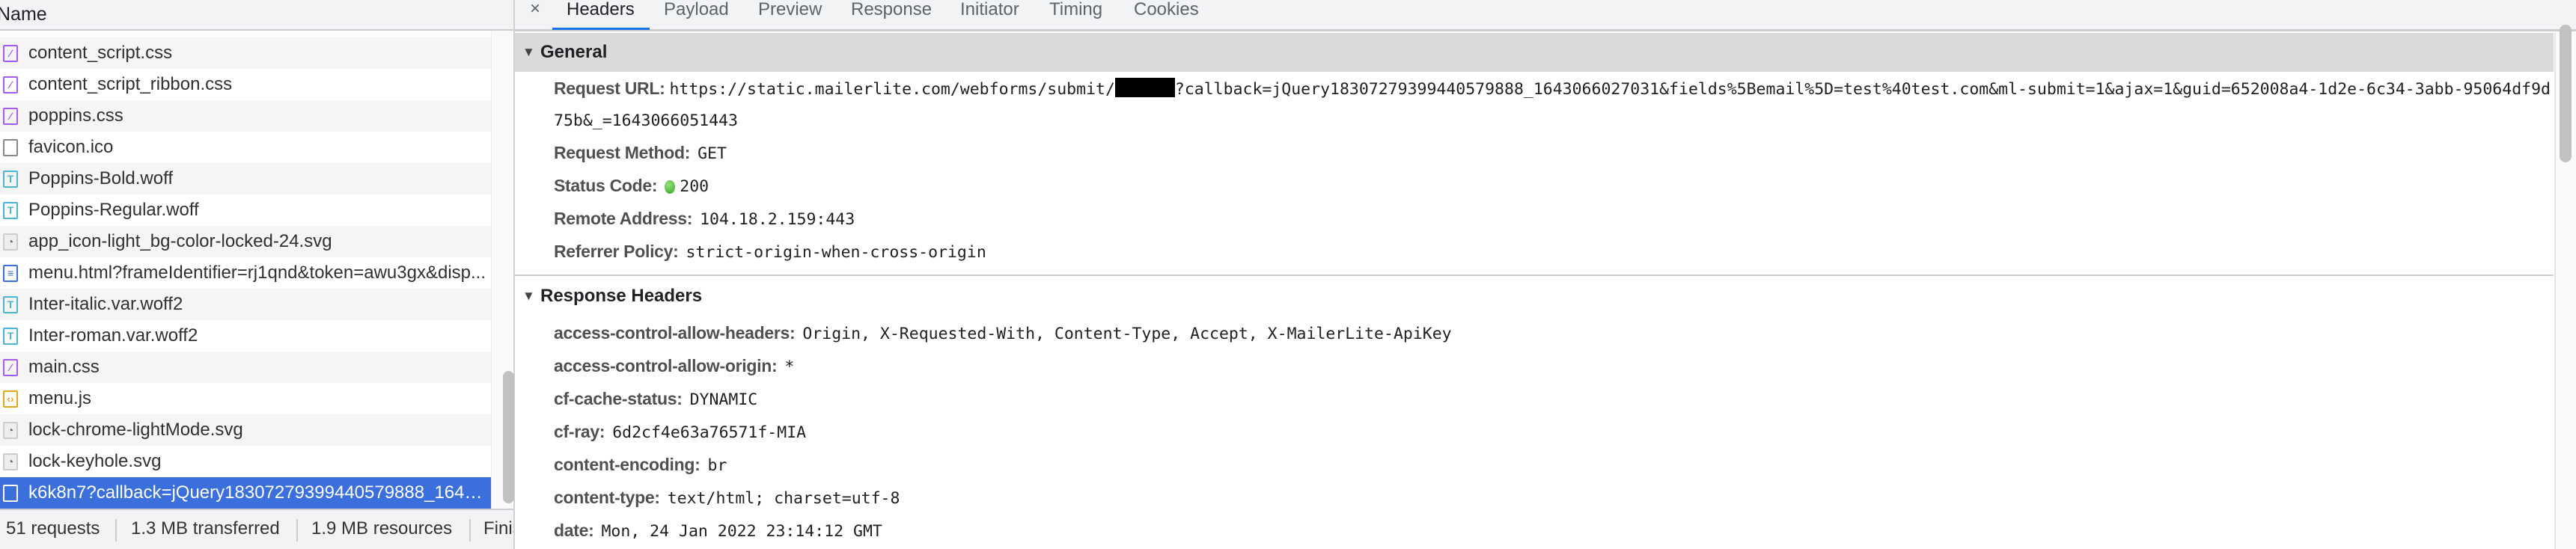 Image resolution: width=2576 pixels, height=549 pixels. I want to click on header-row: content-encoding: br, so click(1549, 465).